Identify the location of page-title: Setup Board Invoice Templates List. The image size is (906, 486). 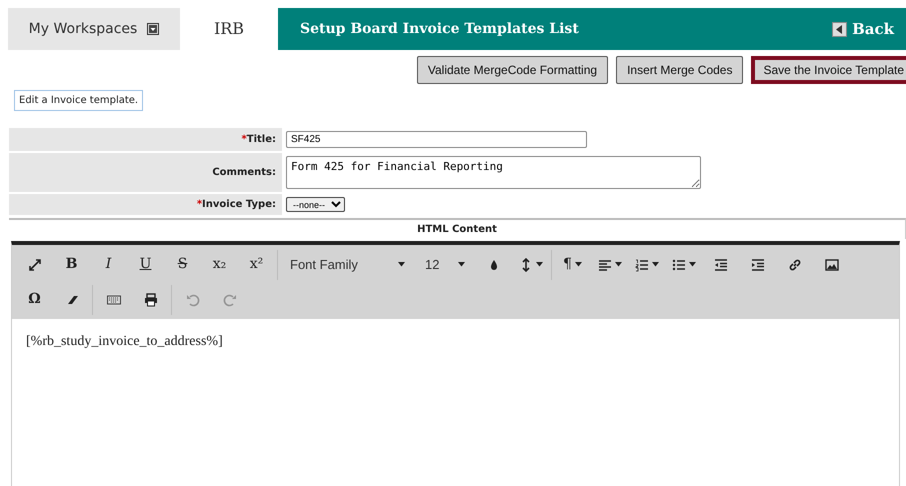
(439, 29).